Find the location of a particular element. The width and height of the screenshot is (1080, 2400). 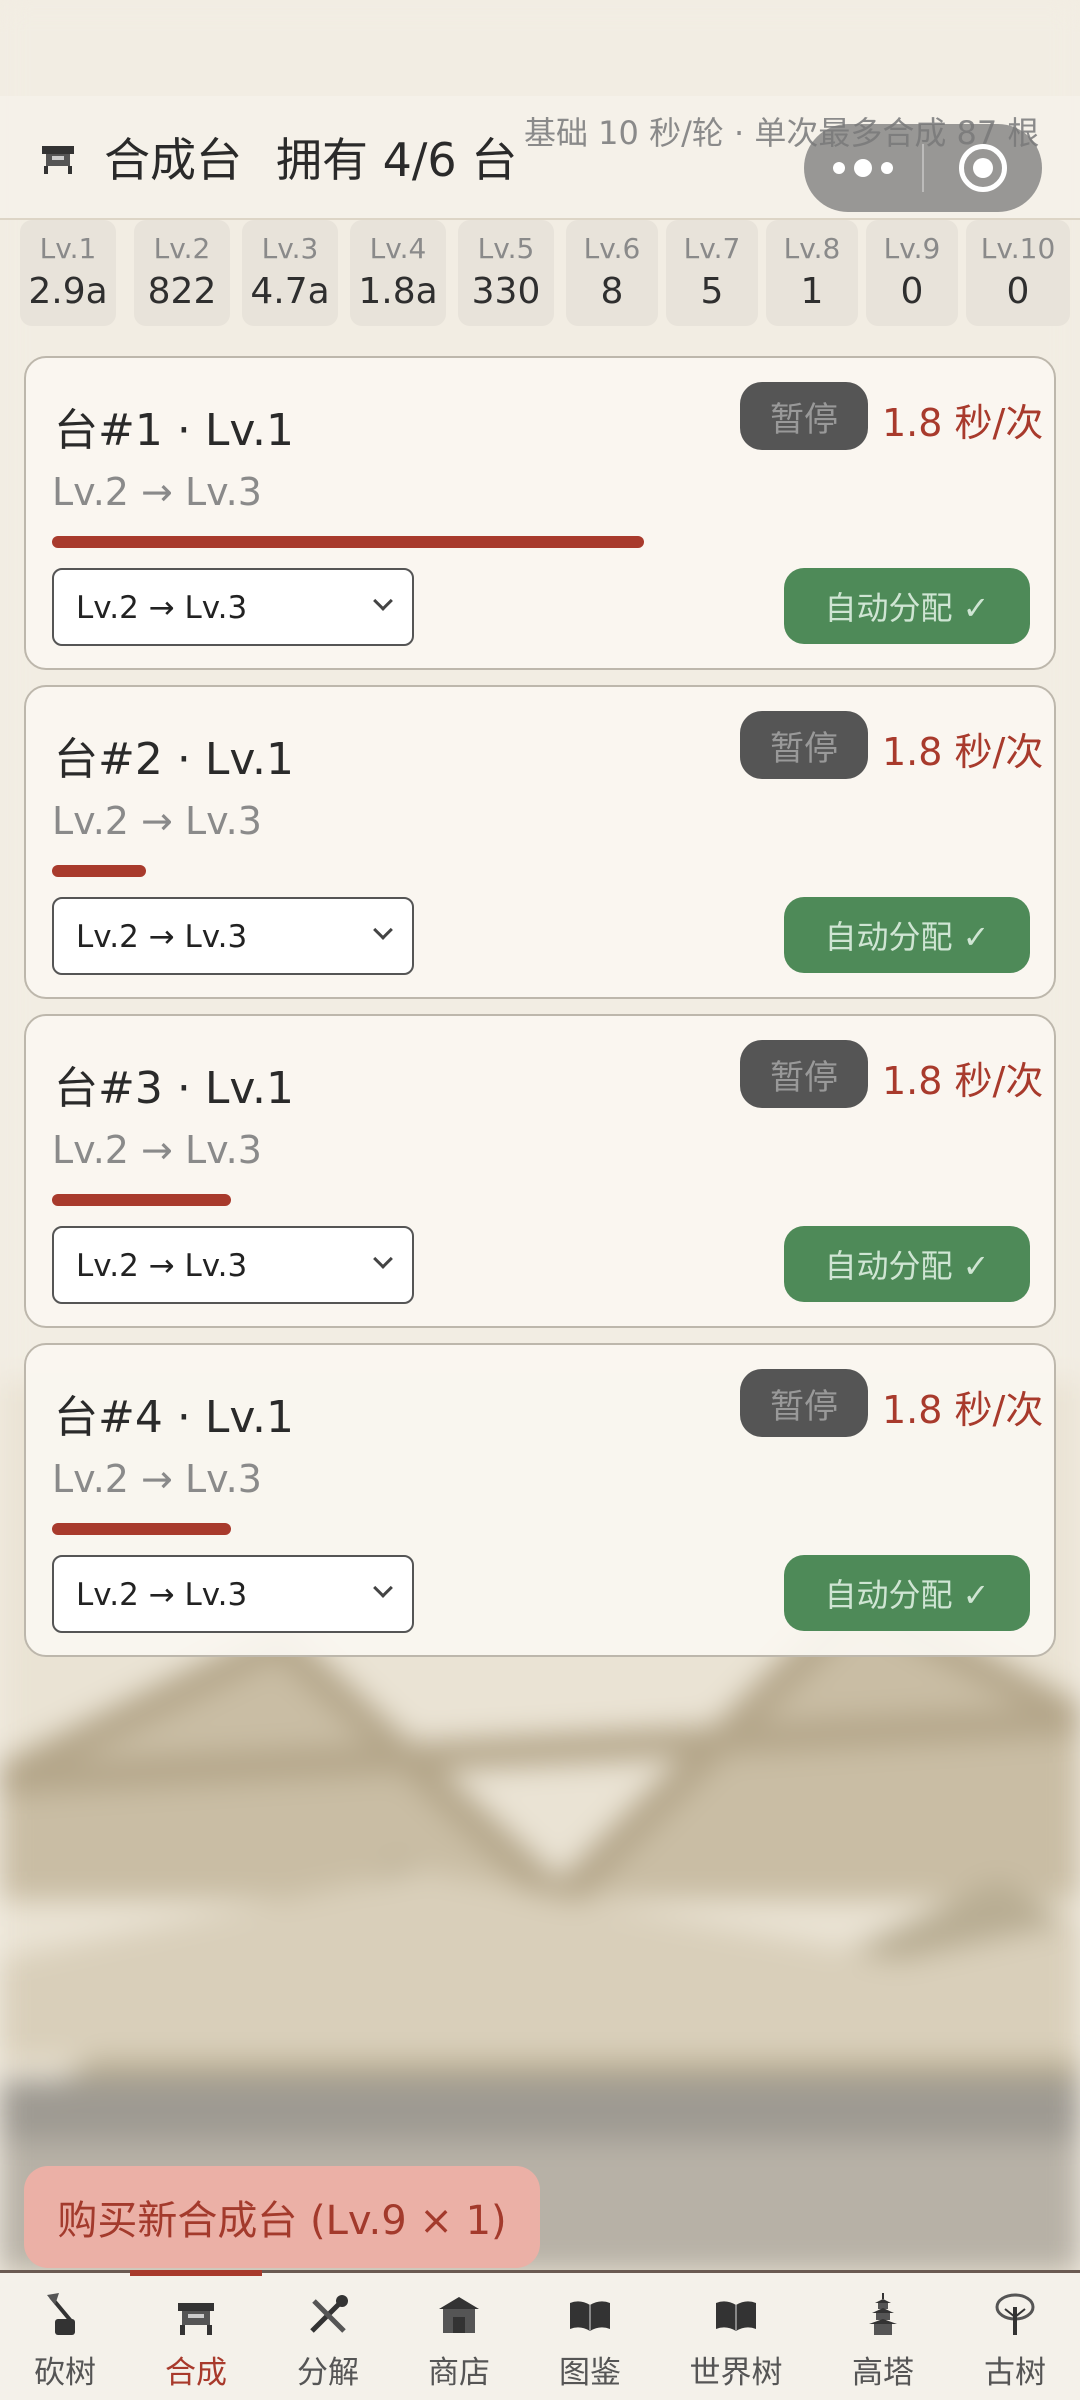

ancient-tree-icon is located at coordinates (1015, 2314).